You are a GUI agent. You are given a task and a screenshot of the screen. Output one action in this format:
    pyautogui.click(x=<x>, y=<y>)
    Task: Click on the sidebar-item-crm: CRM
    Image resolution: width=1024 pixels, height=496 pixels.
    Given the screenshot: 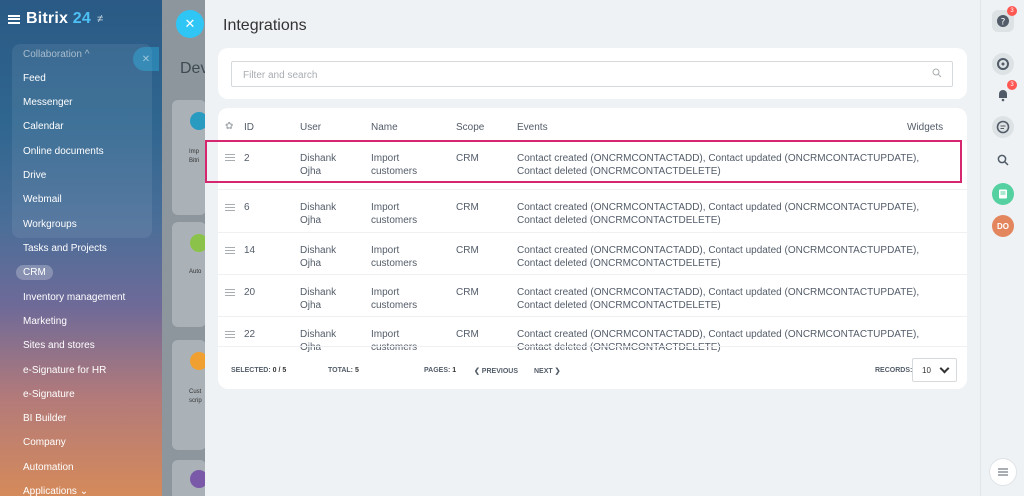 What is the action you would take?
    pyautogui.click(x=34, y=272)
    